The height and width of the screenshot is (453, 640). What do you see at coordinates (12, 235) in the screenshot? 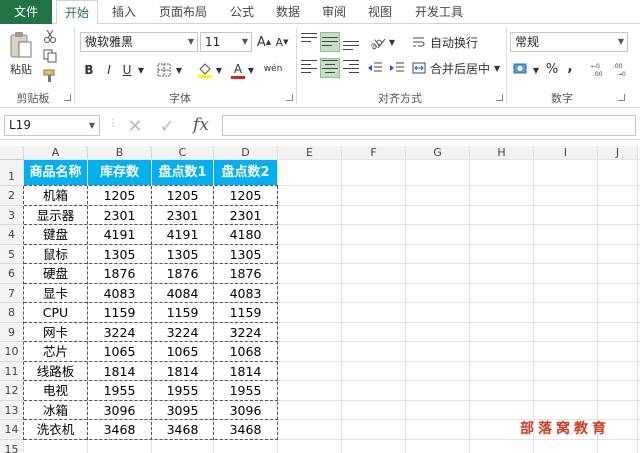
I see `row-header: 4` at bounding box center [12, 235].